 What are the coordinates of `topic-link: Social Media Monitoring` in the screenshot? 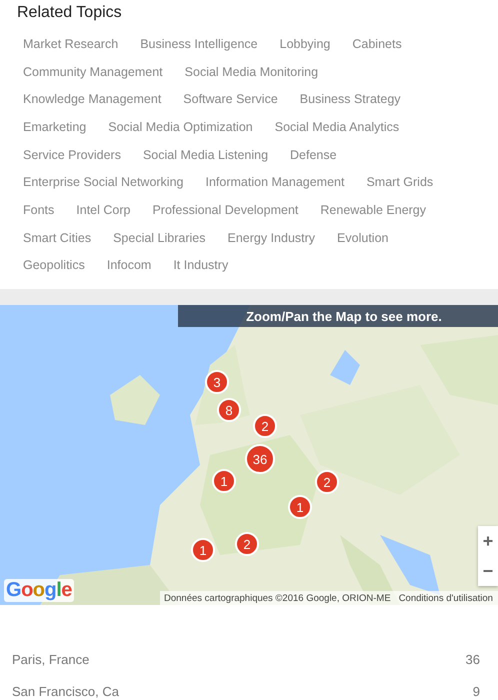 It's located at (251, 71).